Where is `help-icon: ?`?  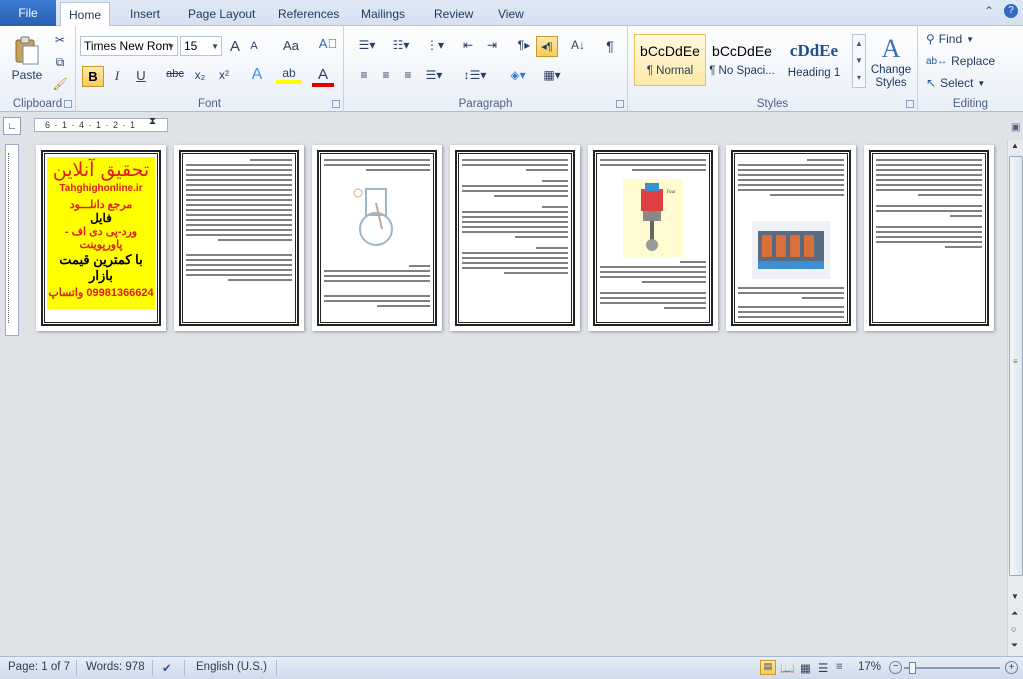 help-icon: ? is located at coordinates (1011, 11).